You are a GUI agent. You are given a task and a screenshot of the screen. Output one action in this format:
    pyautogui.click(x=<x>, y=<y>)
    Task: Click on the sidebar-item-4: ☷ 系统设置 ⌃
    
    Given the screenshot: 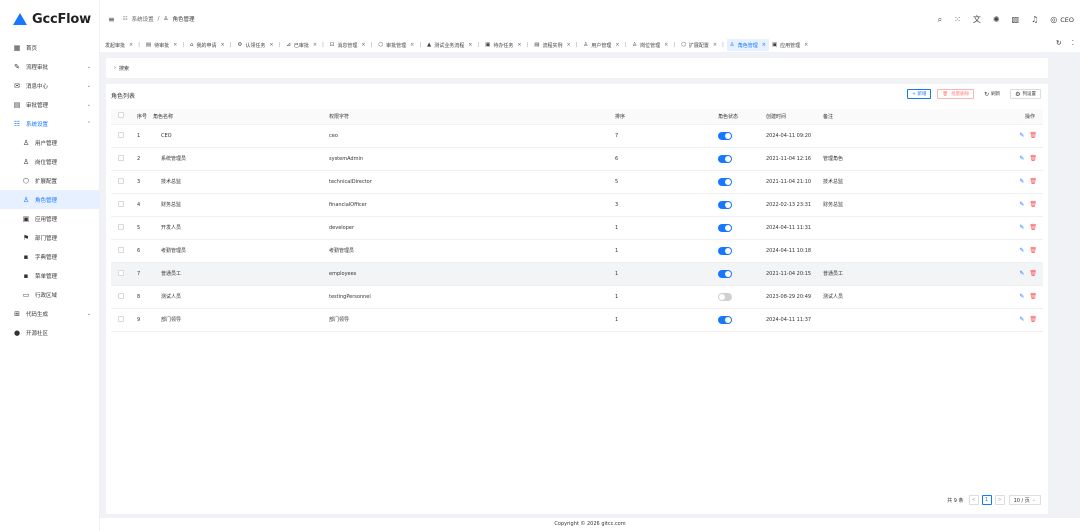 What is the action you would take?
    pyautogui.click(x=49, y=123)
    